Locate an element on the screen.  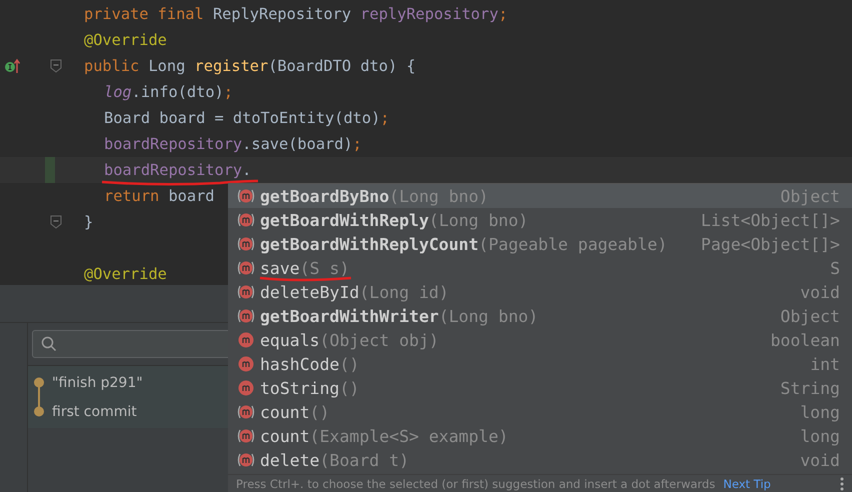
code-line: log.info(dto); is located at coordinates (168, 92).